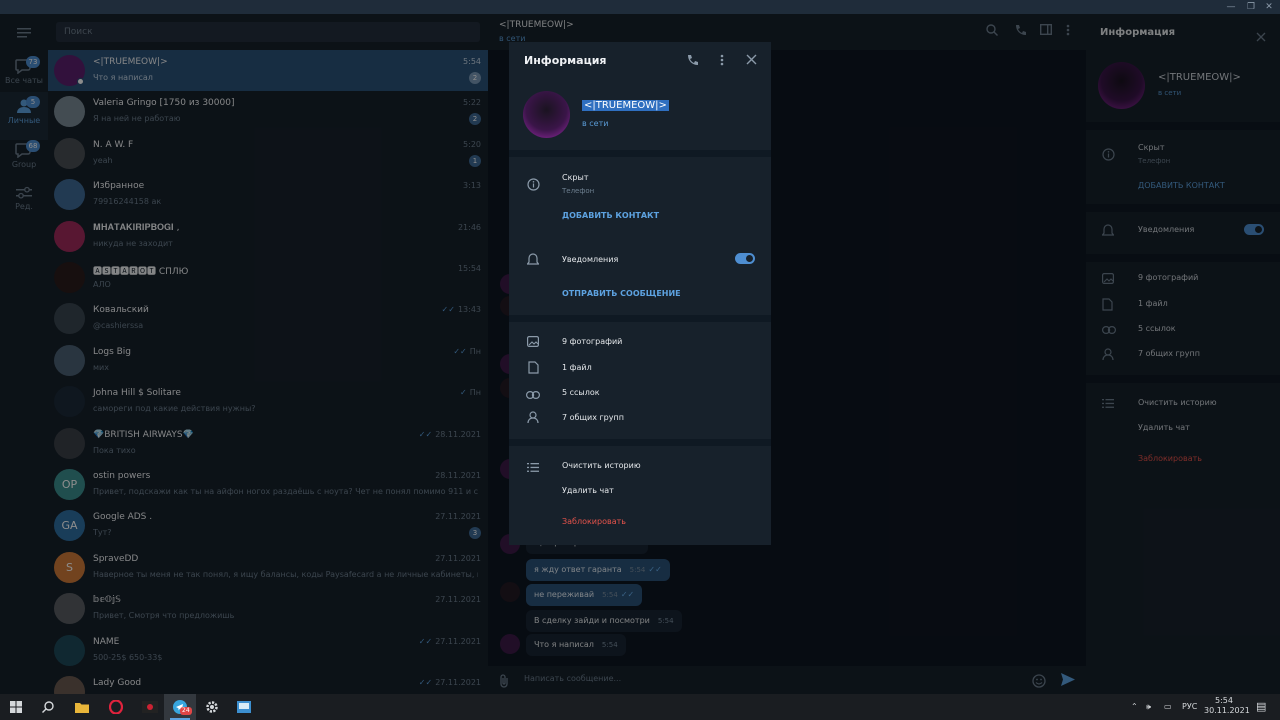  I want to click on windows-icon, so click(16, 707).